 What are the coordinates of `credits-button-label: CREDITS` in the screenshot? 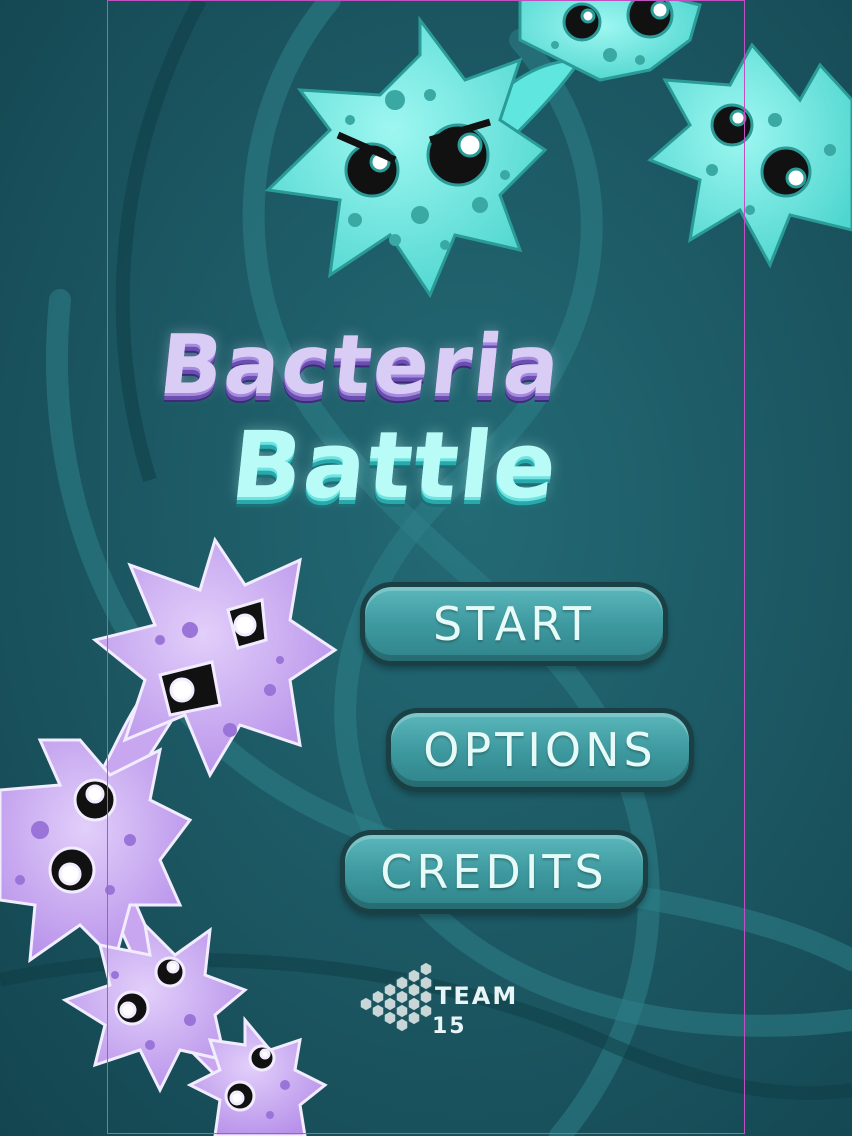 It's located at (494, 872).